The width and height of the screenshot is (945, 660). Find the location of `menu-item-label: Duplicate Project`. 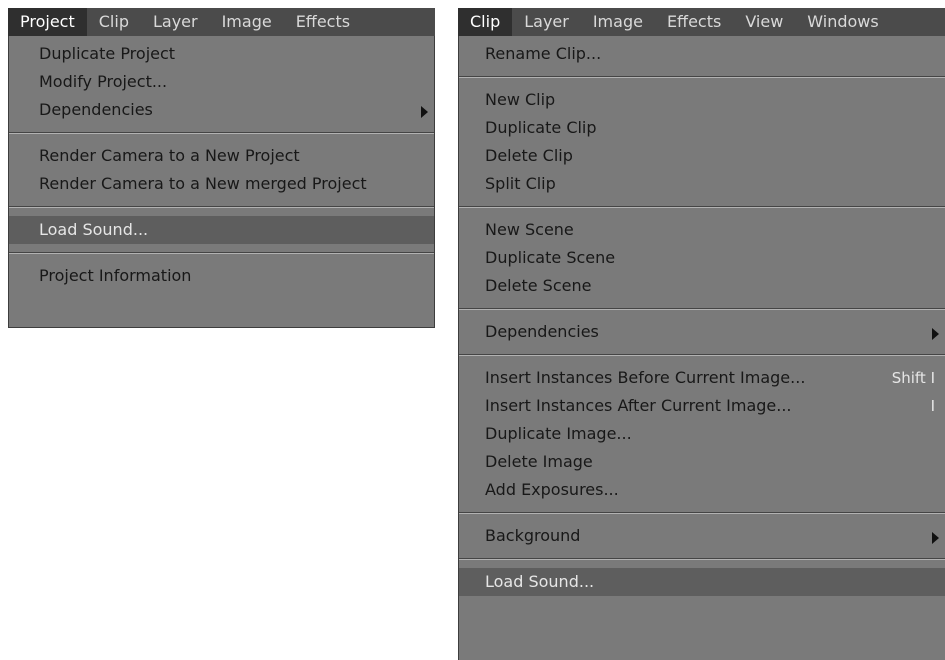

menu-item-label: Duplicate Project is located at coordinates (107, 53).